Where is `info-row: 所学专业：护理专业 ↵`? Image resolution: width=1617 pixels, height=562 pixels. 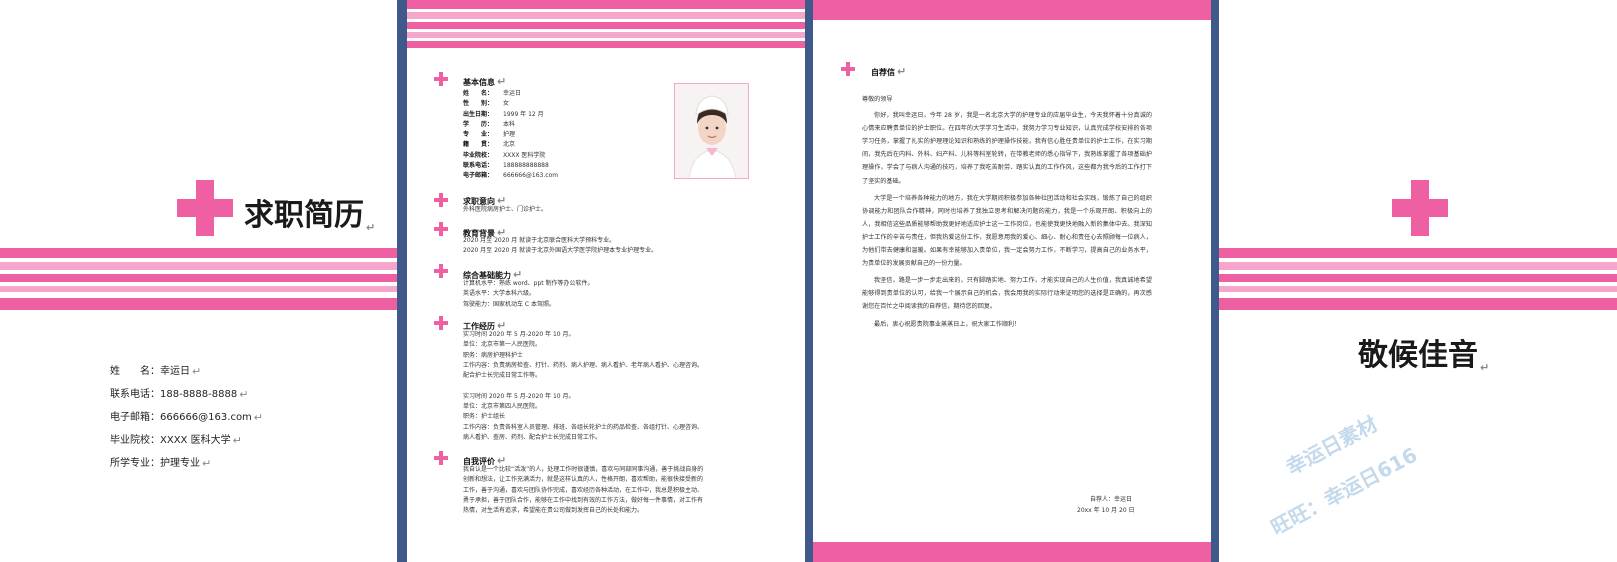 info-row: 所学专业：护理专业 ↵ is located at coordinates (161, 463).